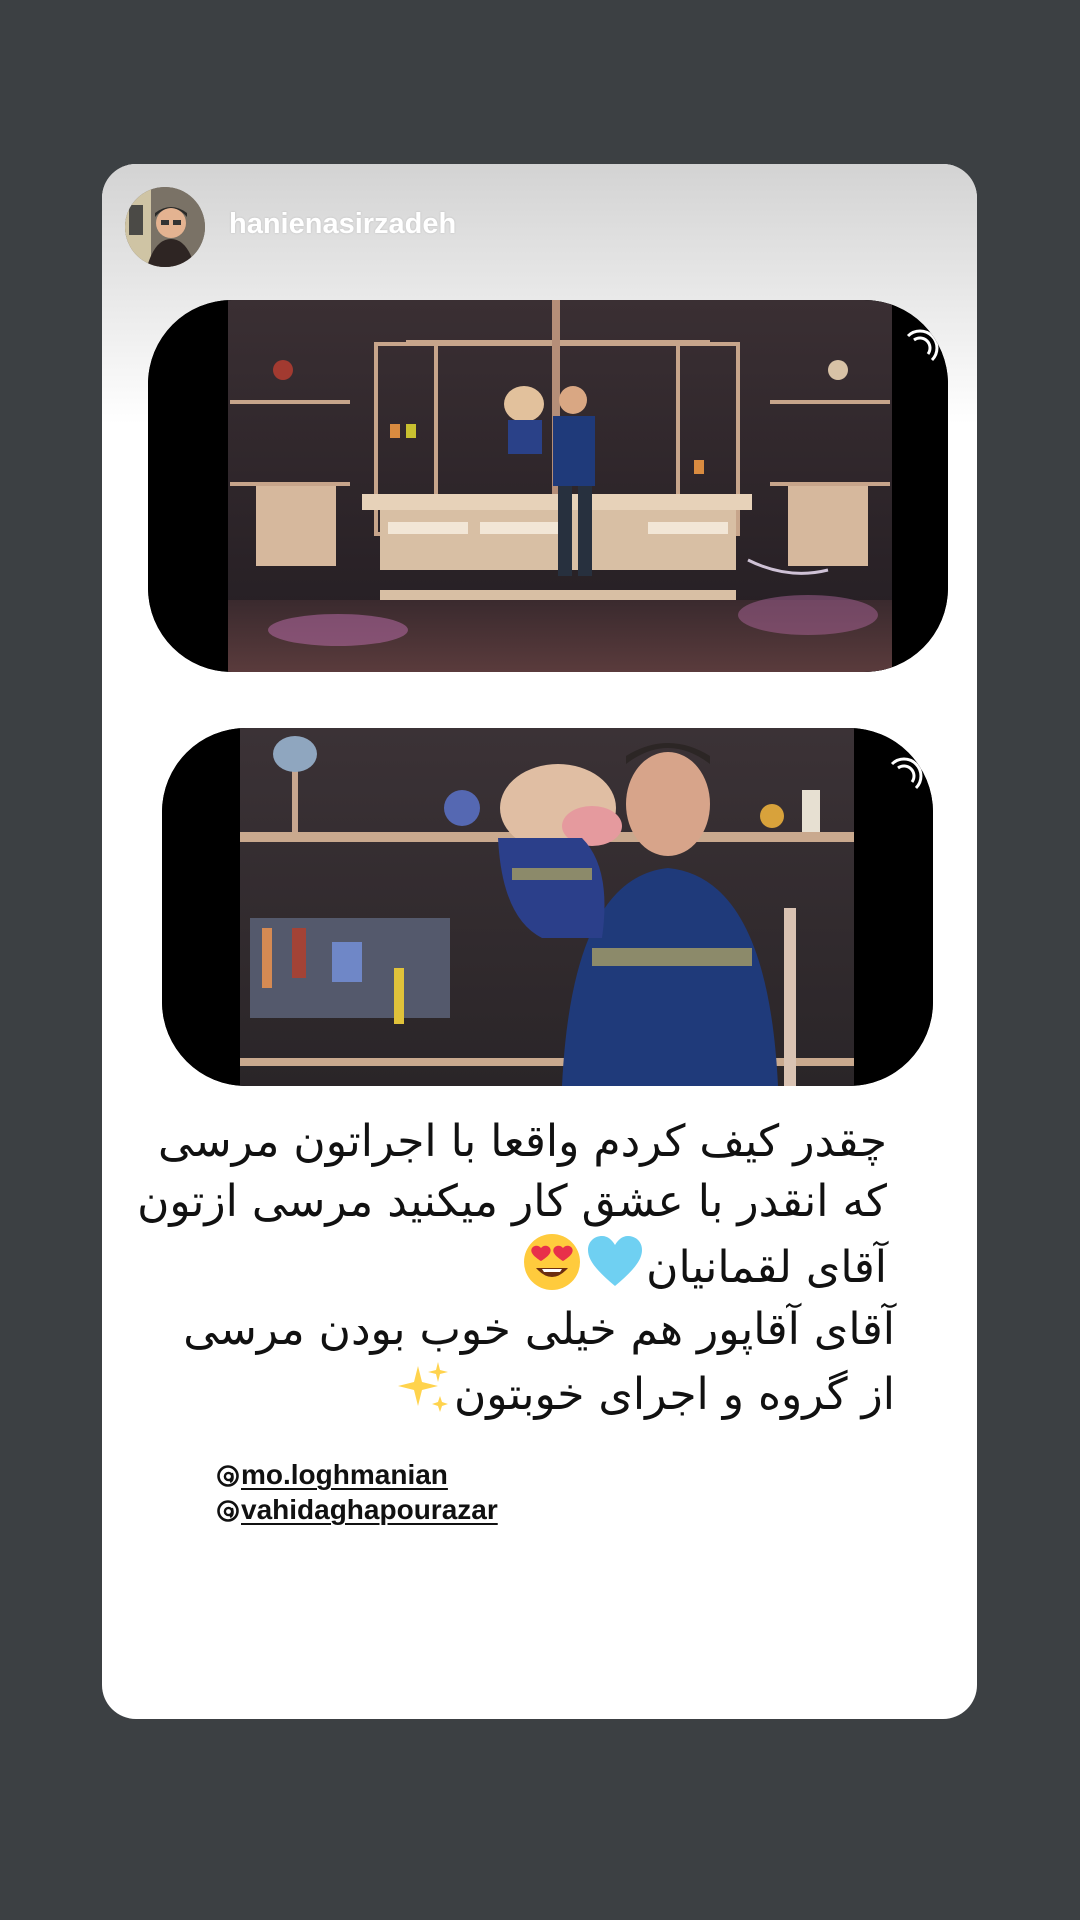 The width and height of the screenshot is (1080, 1920). What do you see at coordinates (548, 486) in the screenshot?
I see `stage-wide-photo` at bounding box center [548, 486].